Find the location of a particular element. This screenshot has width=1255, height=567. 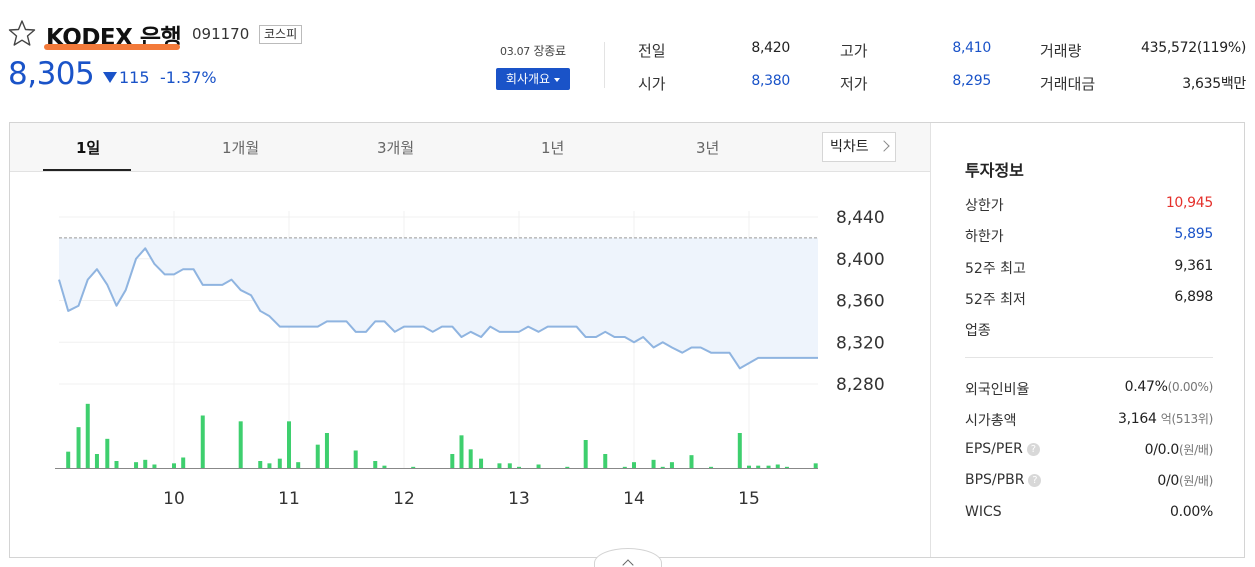

market-cap-rank: (513위) is located at coordinates (1192, 419).